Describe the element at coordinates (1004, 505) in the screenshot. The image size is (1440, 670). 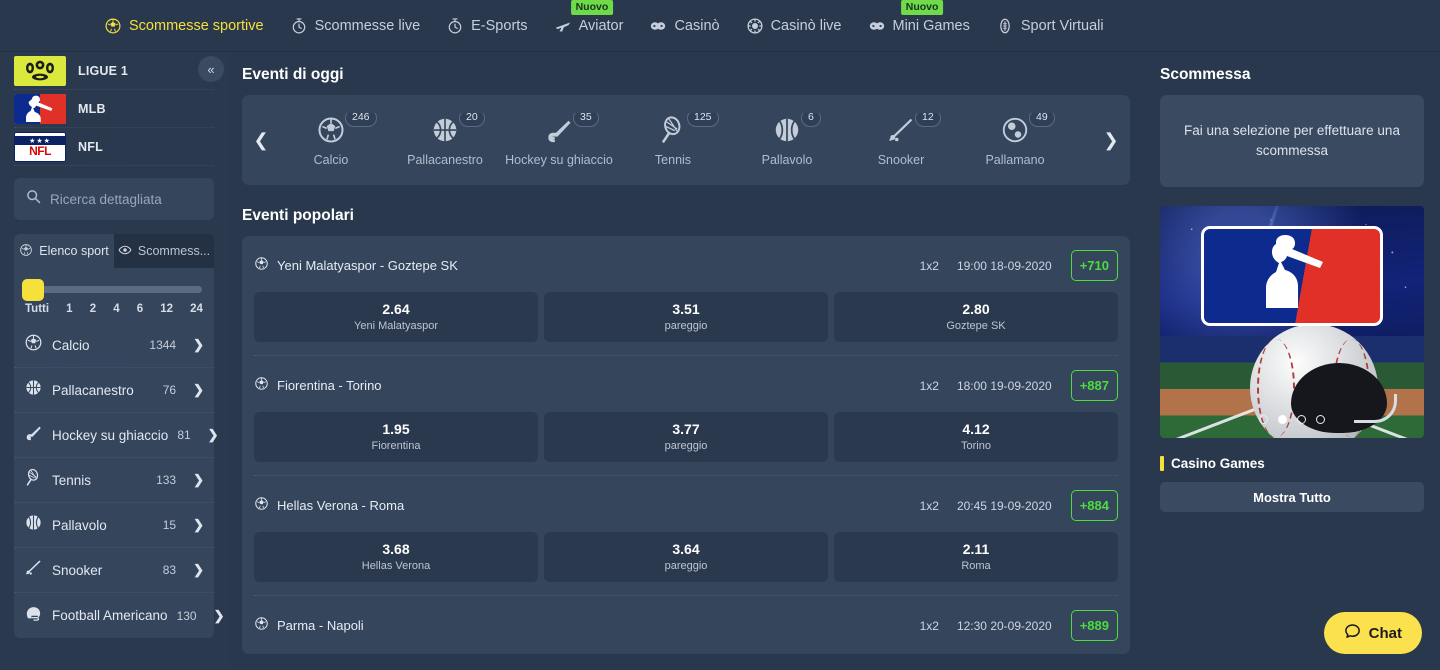
I see `event-time: 20:45 19-09-2020` at that location.